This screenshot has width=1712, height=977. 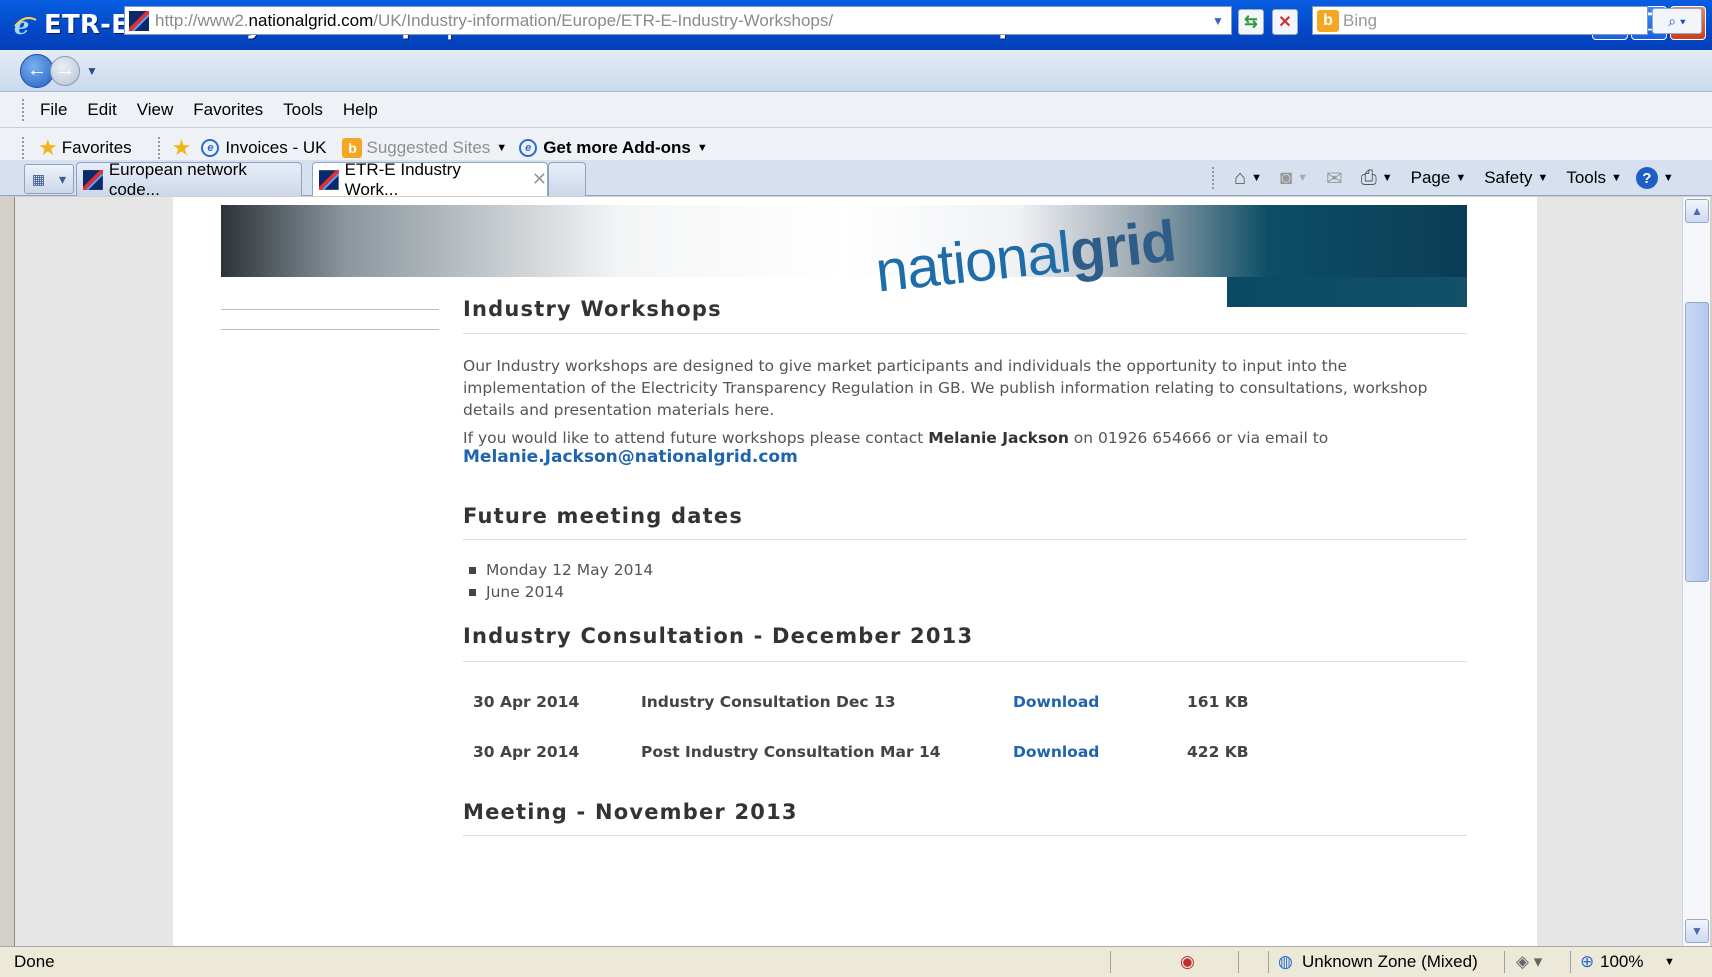 What do you see at coordinates (630, 457) in the screenshot?
I see `contact-email-link: Melanie.Jackson@nationalgrid.com` at bounding box center [630, 457].